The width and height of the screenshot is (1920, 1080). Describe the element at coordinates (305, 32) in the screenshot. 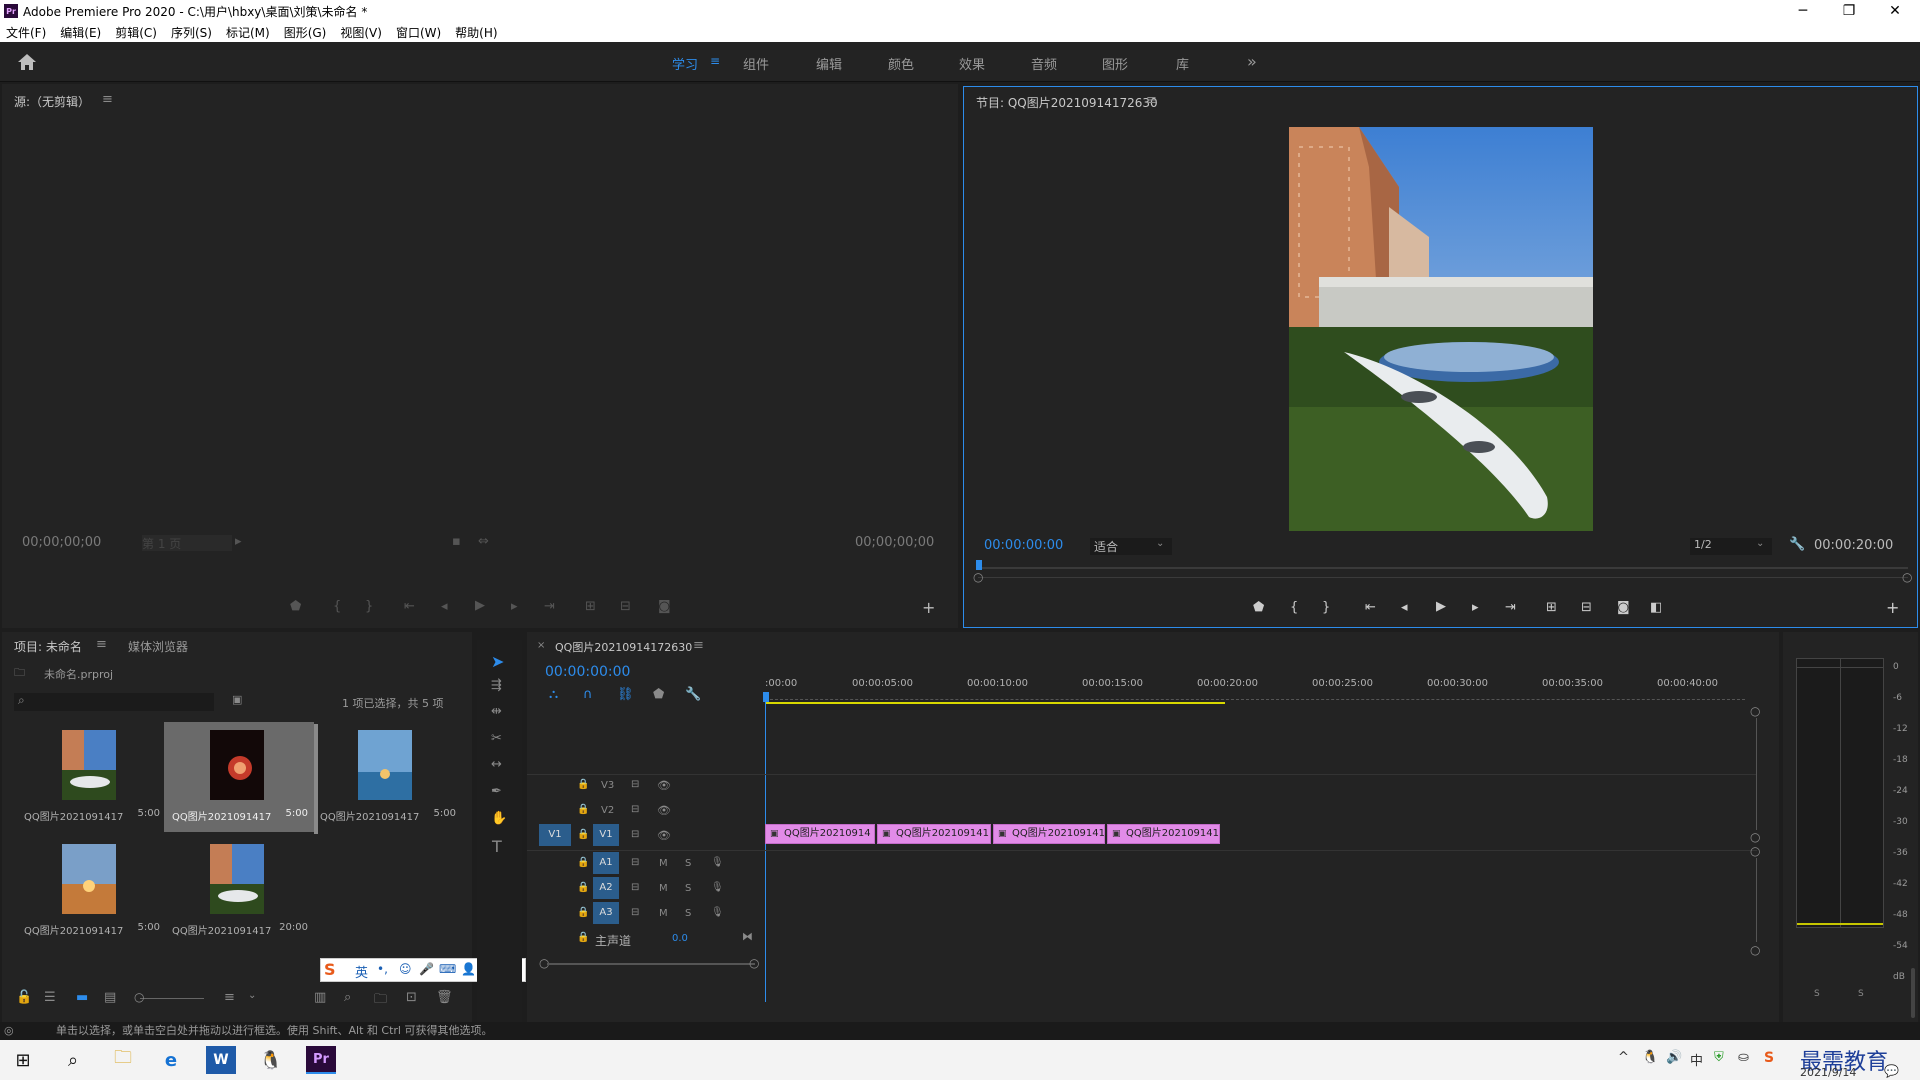

I see `menu-graphics: 图形(G)` at that location.